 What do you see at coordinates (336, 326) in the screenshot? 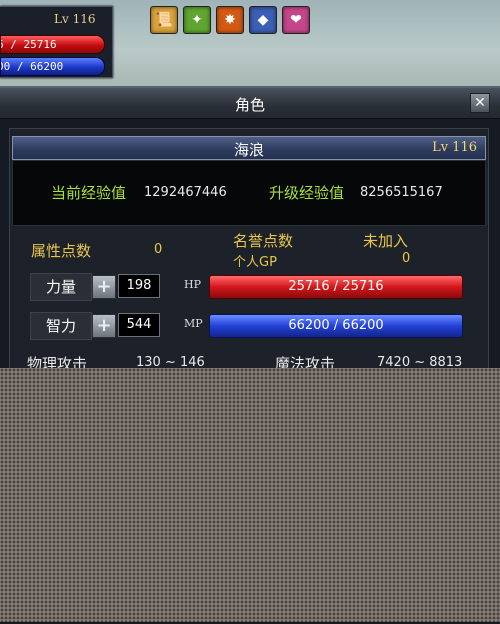
I see `mp-bar: 66200 / 66200` at bounding box center [336, 326].